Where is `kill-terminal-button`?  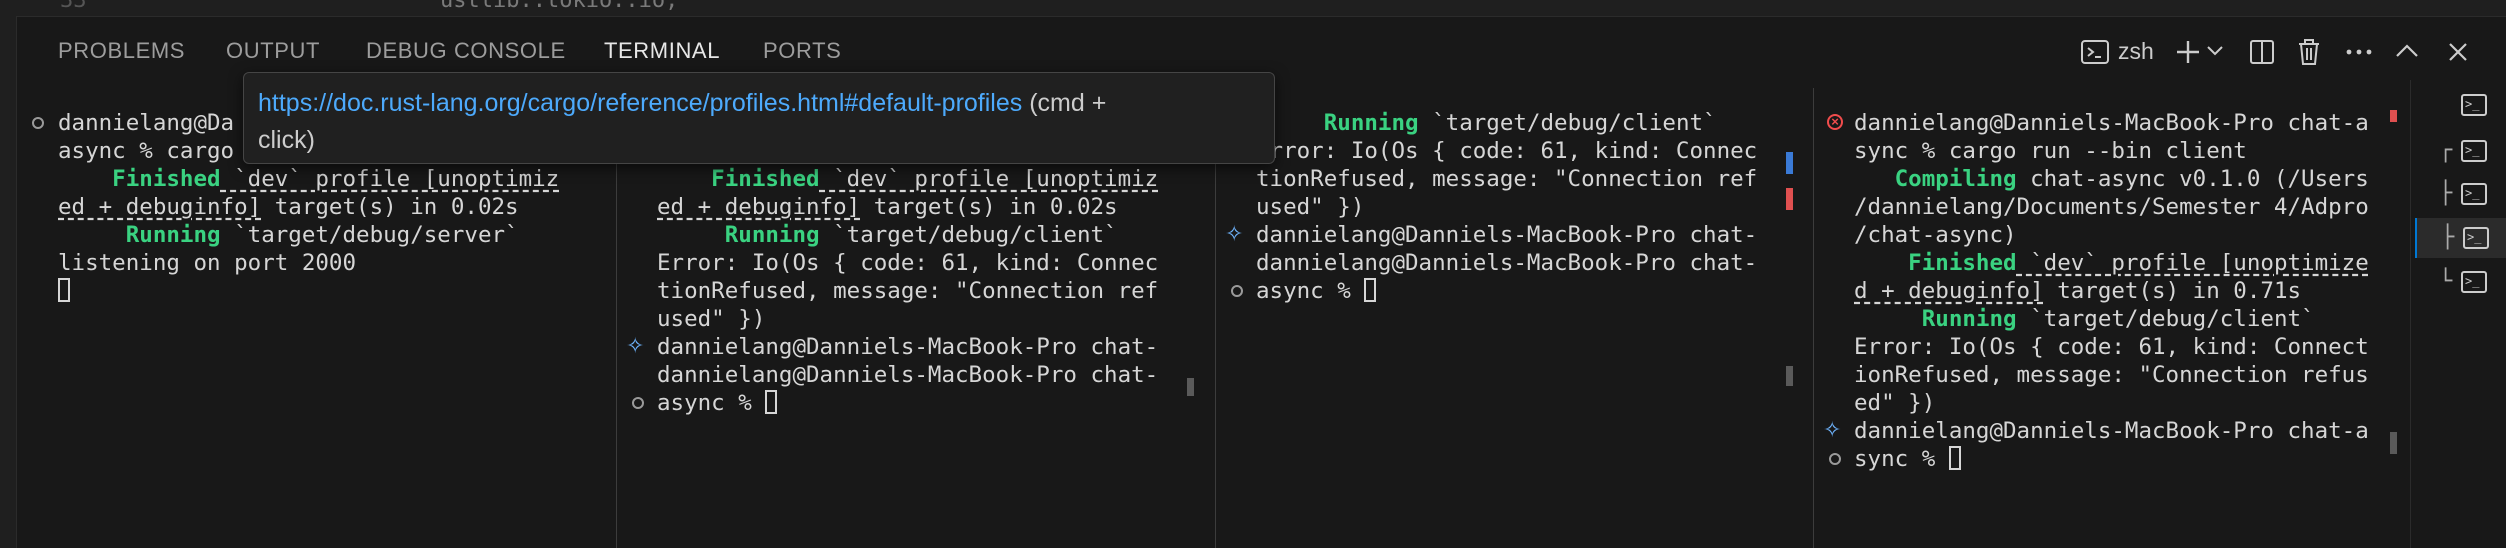 kill-terminal-button is located at coordinates (2309, 52).